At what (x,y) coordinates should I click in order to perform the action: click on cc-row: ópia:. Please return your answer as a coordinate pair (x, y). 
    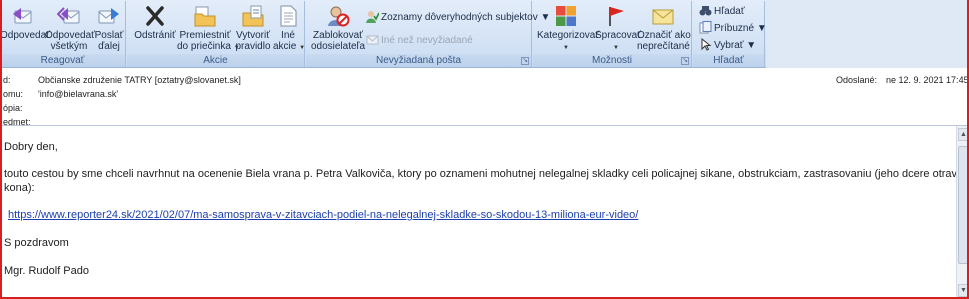
    Looking at the image, I should click on (484, 108).